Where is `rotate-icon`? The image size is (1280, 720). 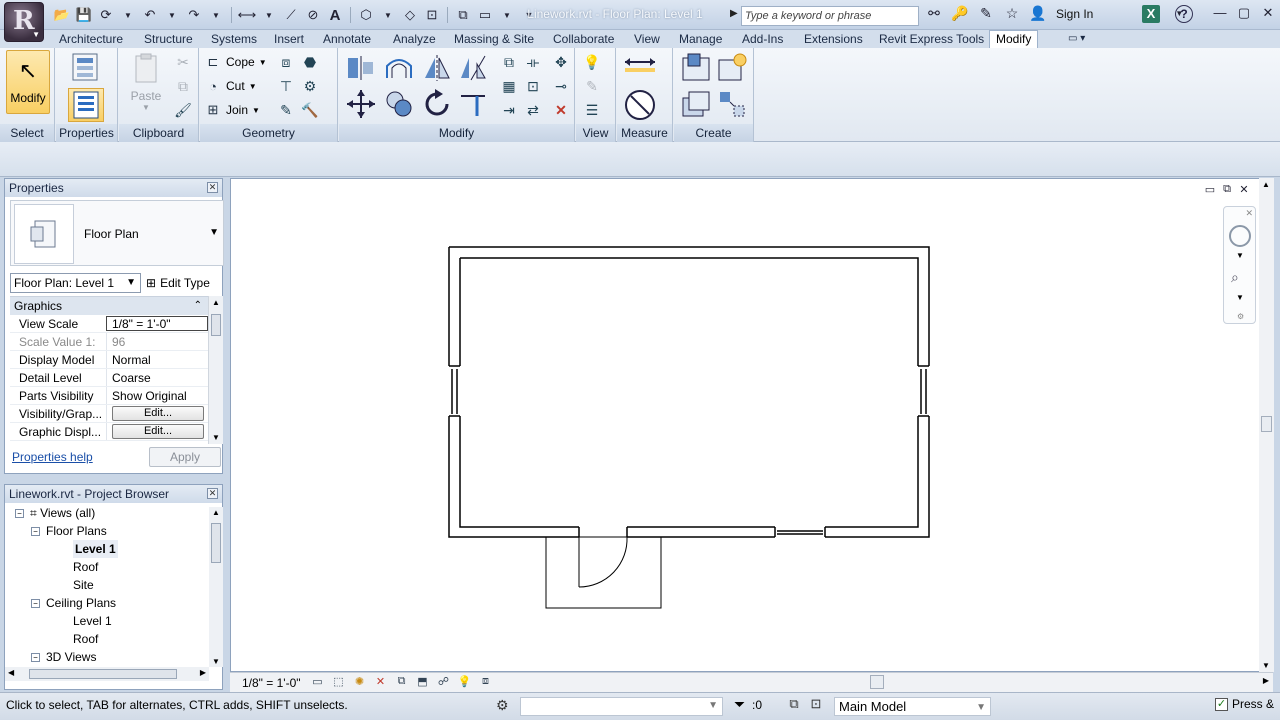 rotate-icon is located at coordinates (437, 104).